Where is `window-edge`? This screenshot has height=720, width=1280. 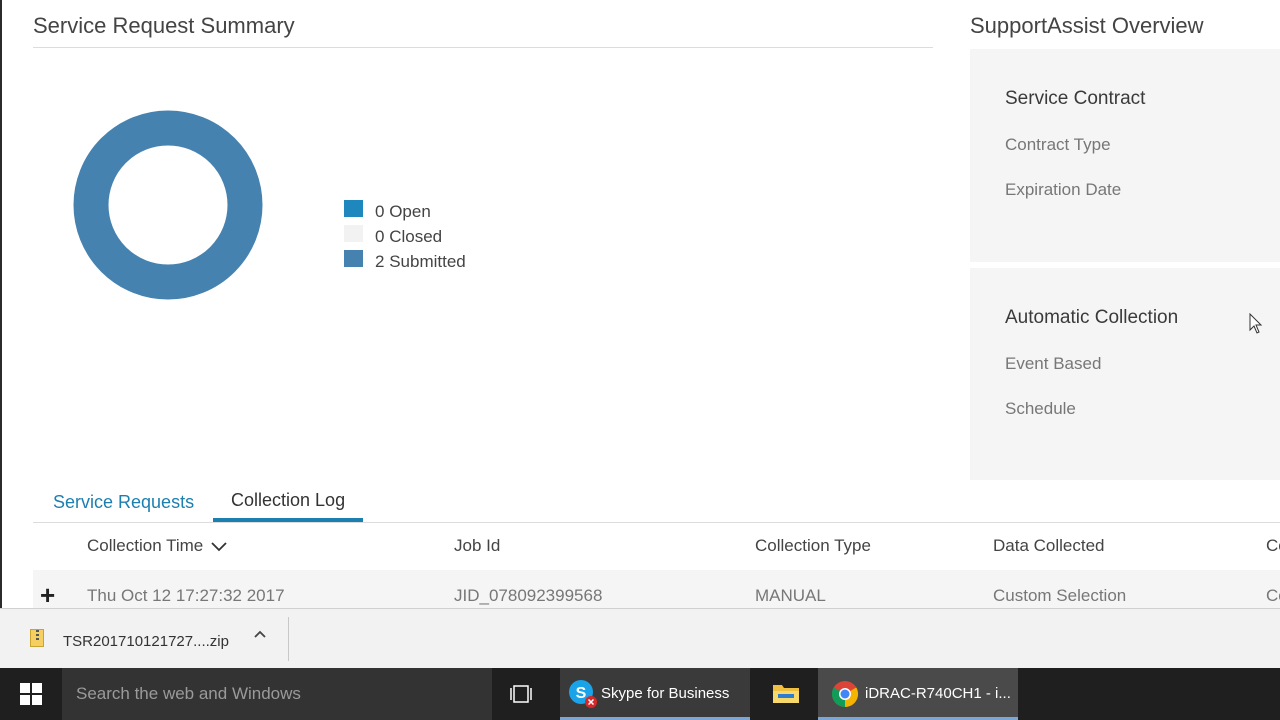 window-edge is located at coordinates (1, 334).